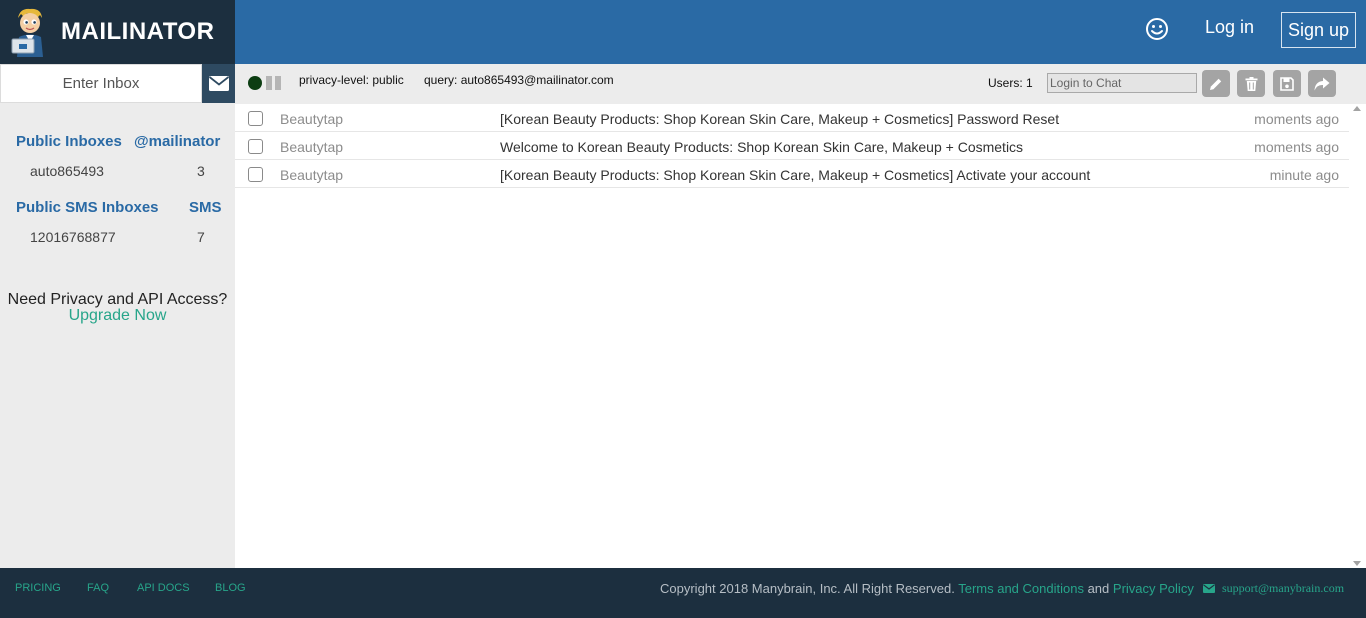 This screenshot has width=1366, height=618. I want to click on edit-button, so click(1216, 83).